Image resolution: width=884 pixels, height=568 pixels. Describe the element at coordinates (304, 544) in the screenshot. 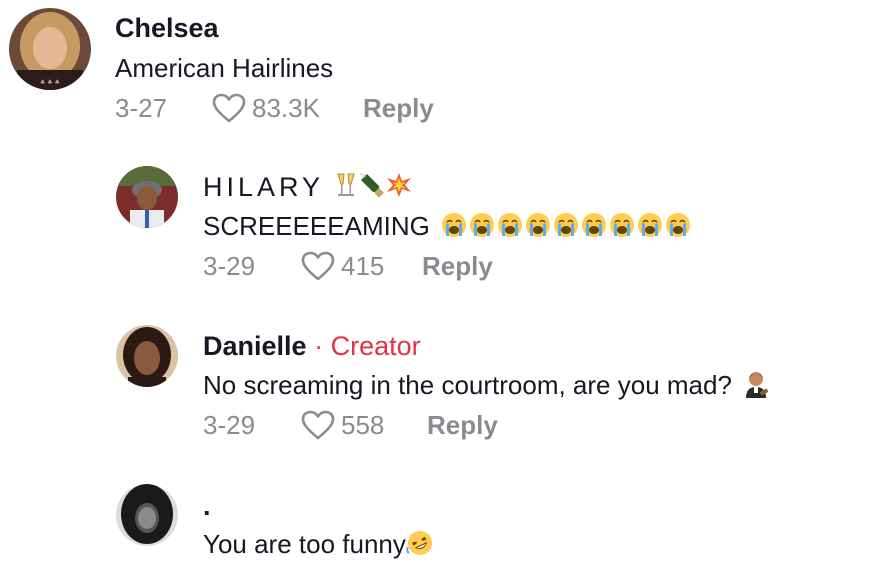

I see `comment-text-body: You are too funny` at that location.